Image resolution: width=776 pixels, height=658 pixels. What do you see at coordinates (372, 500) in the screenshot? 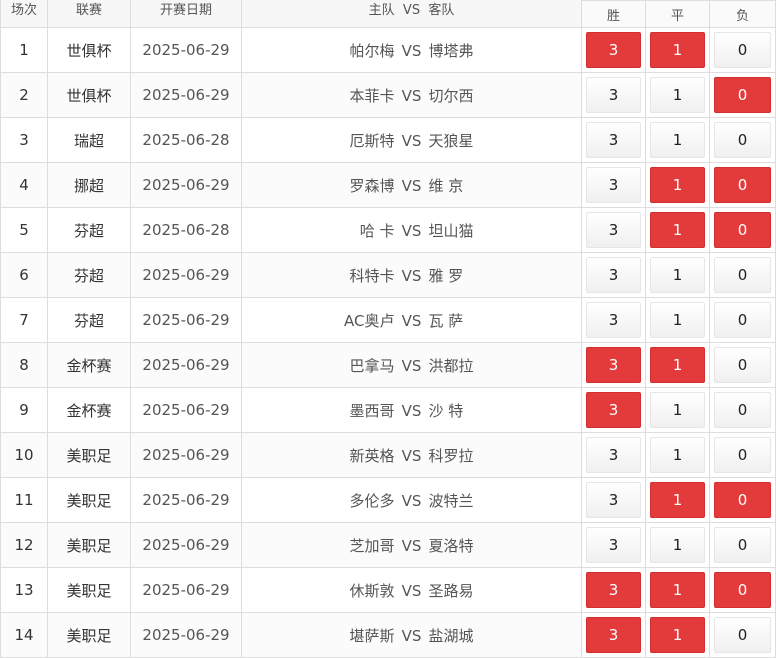
I see `home-team: 多伦多` at bounding box center [372, 500].